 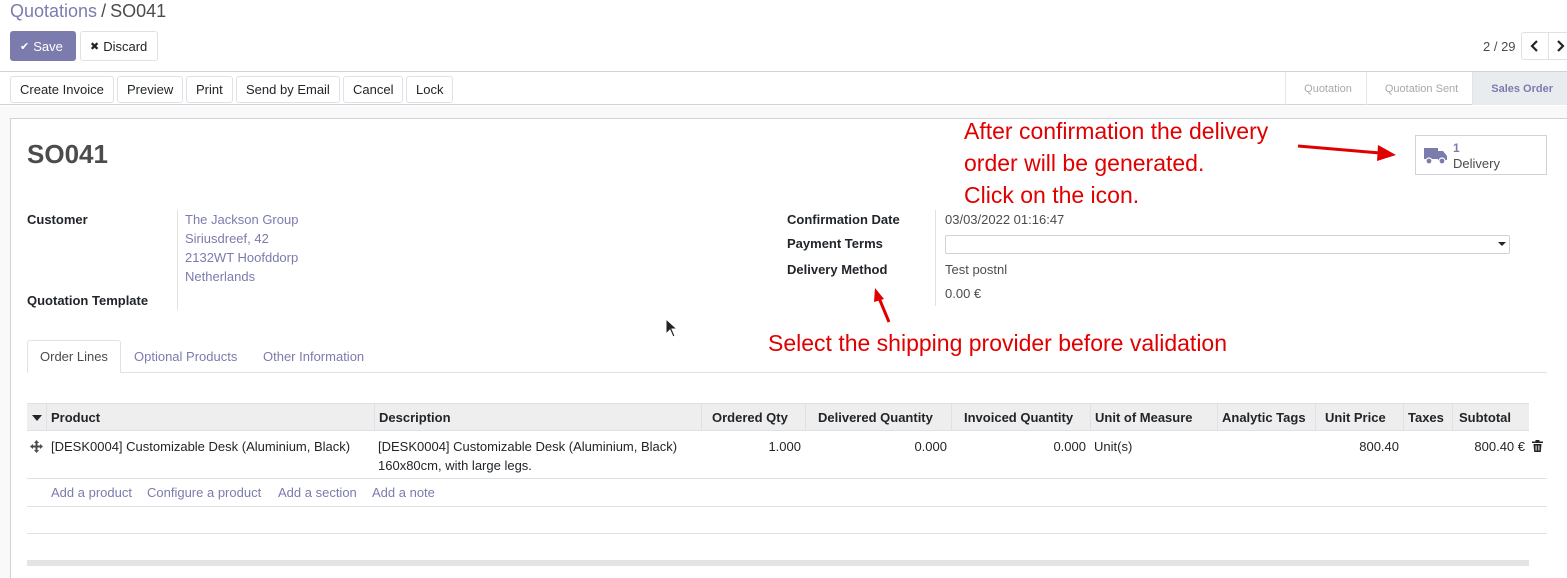 What do you see at coordinates (1227, 244) in the screenshot?
I see `payment-terms-select` at bounding box center [1227, 244].